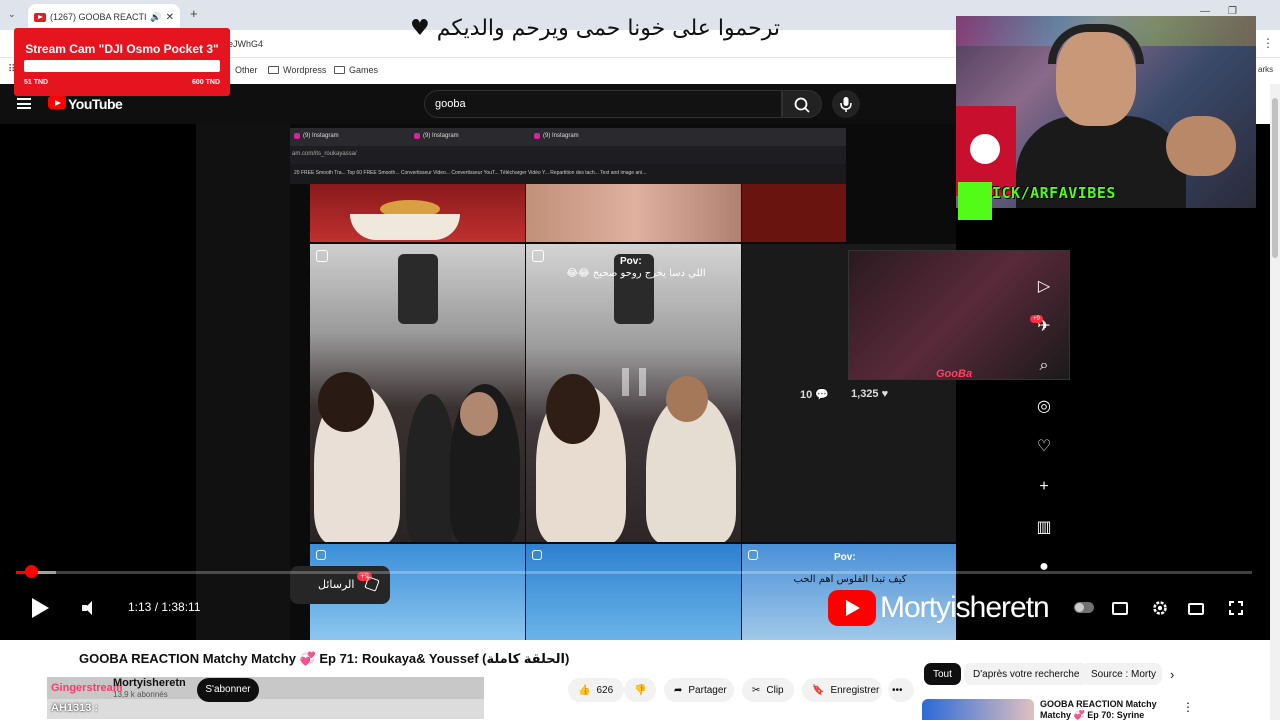  Describe the element at coordinates (372, 584) in the screenshot. I see `send-icon` at that location.